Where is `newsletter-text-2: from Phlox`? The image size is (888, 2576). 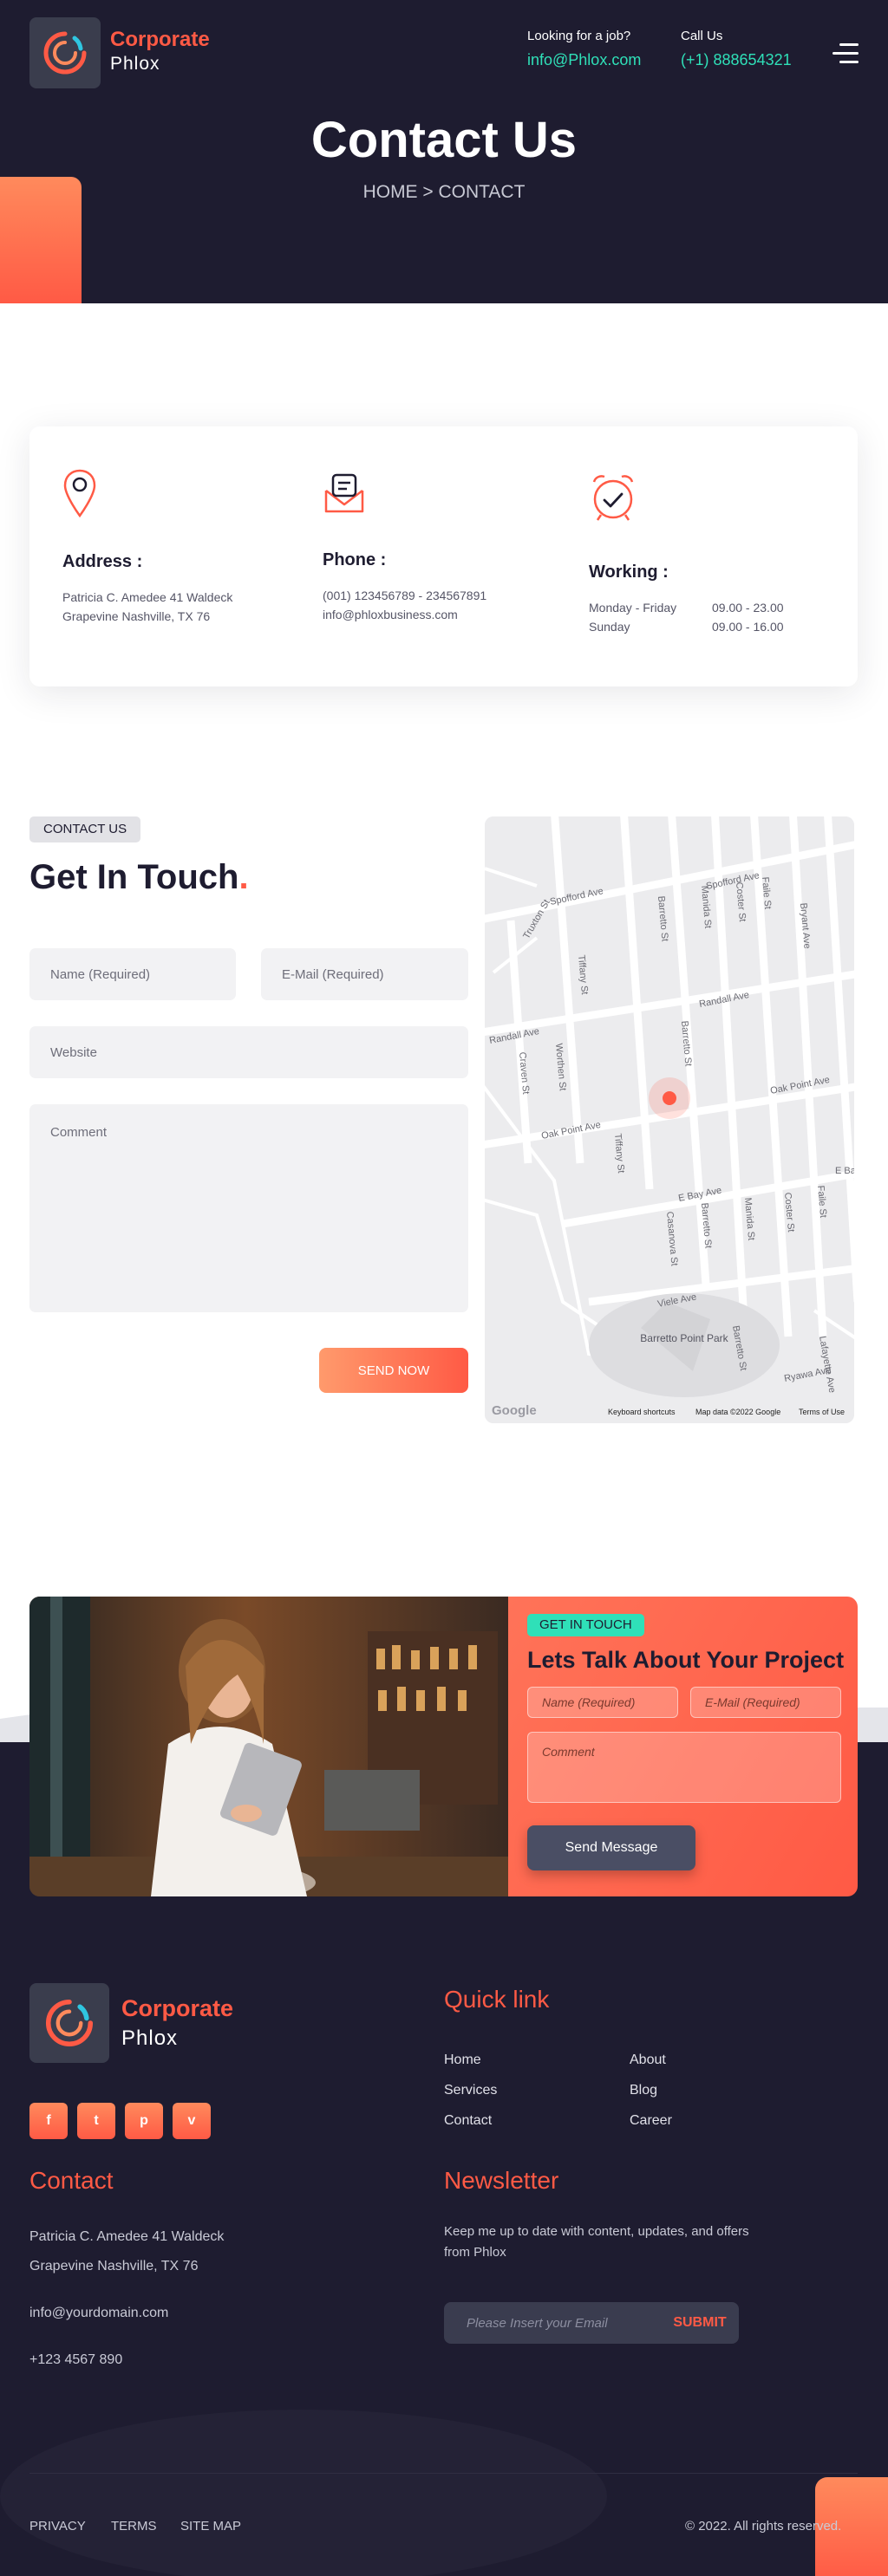
newsletter-text-2: from Phlox is located at coordinates (475, 2252).